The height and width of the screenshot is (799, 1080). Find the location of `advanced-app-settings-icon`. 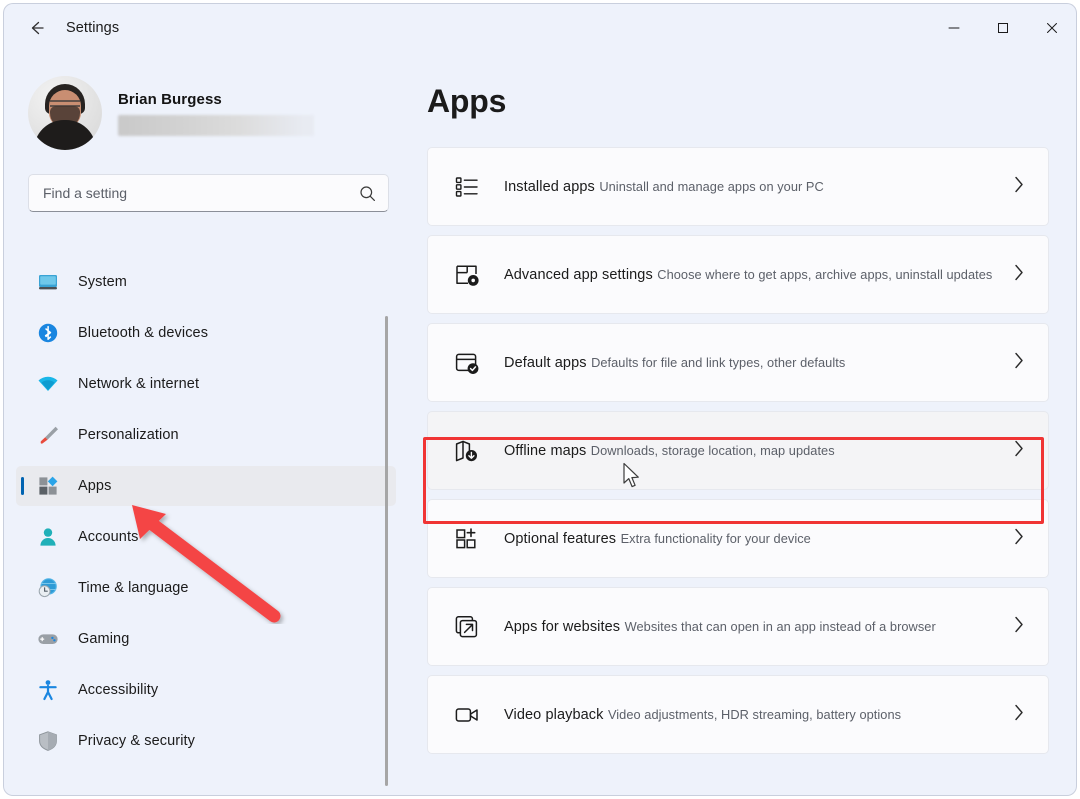

advanced-app-settings-icon is located at coordinates (467, 275).